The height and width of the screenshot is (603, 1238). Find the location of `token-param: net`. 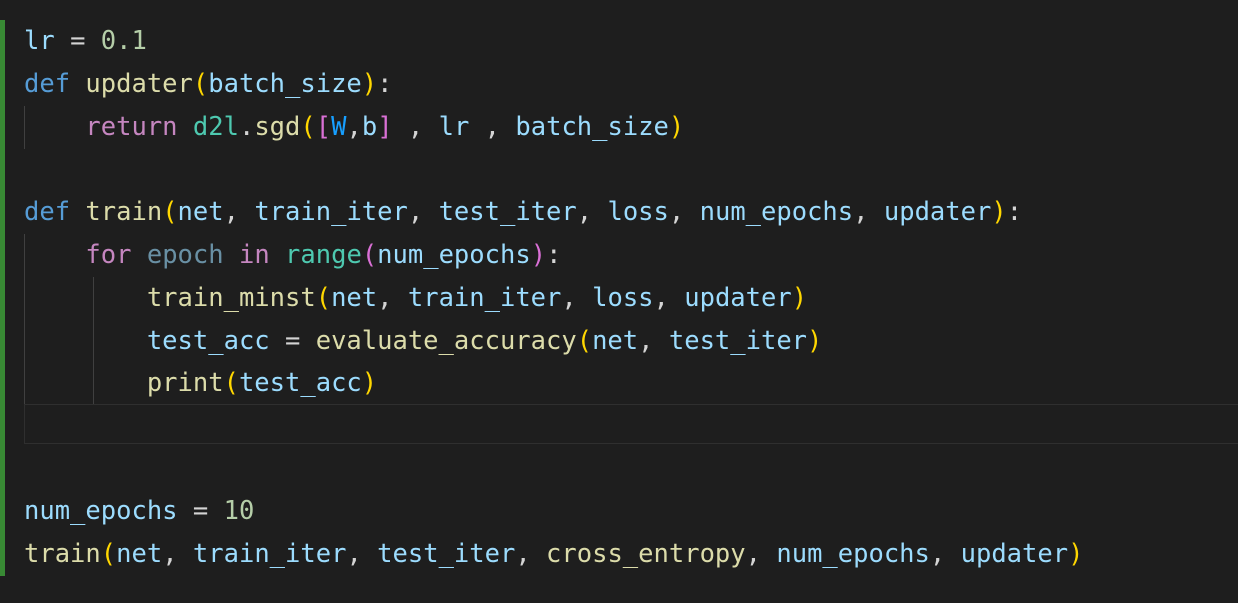

token-param: net is located at coordinates (200, 212).